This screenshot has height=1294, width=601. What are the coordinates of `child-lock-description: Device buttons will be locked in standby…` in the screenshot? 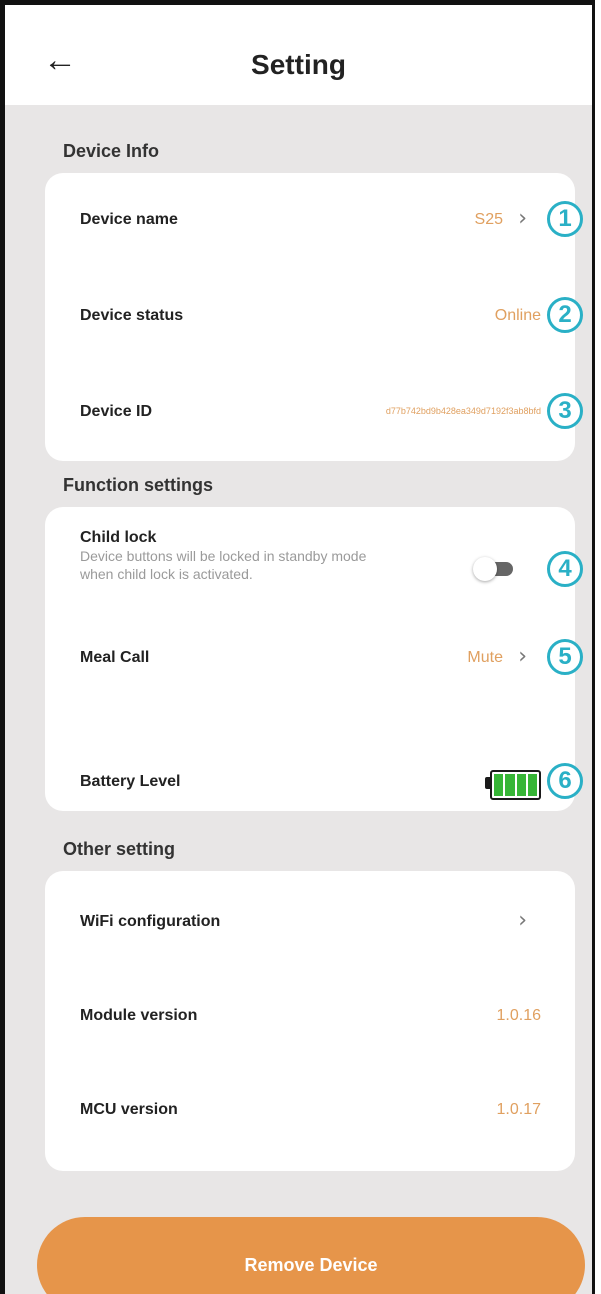 It's located at (223, 565).